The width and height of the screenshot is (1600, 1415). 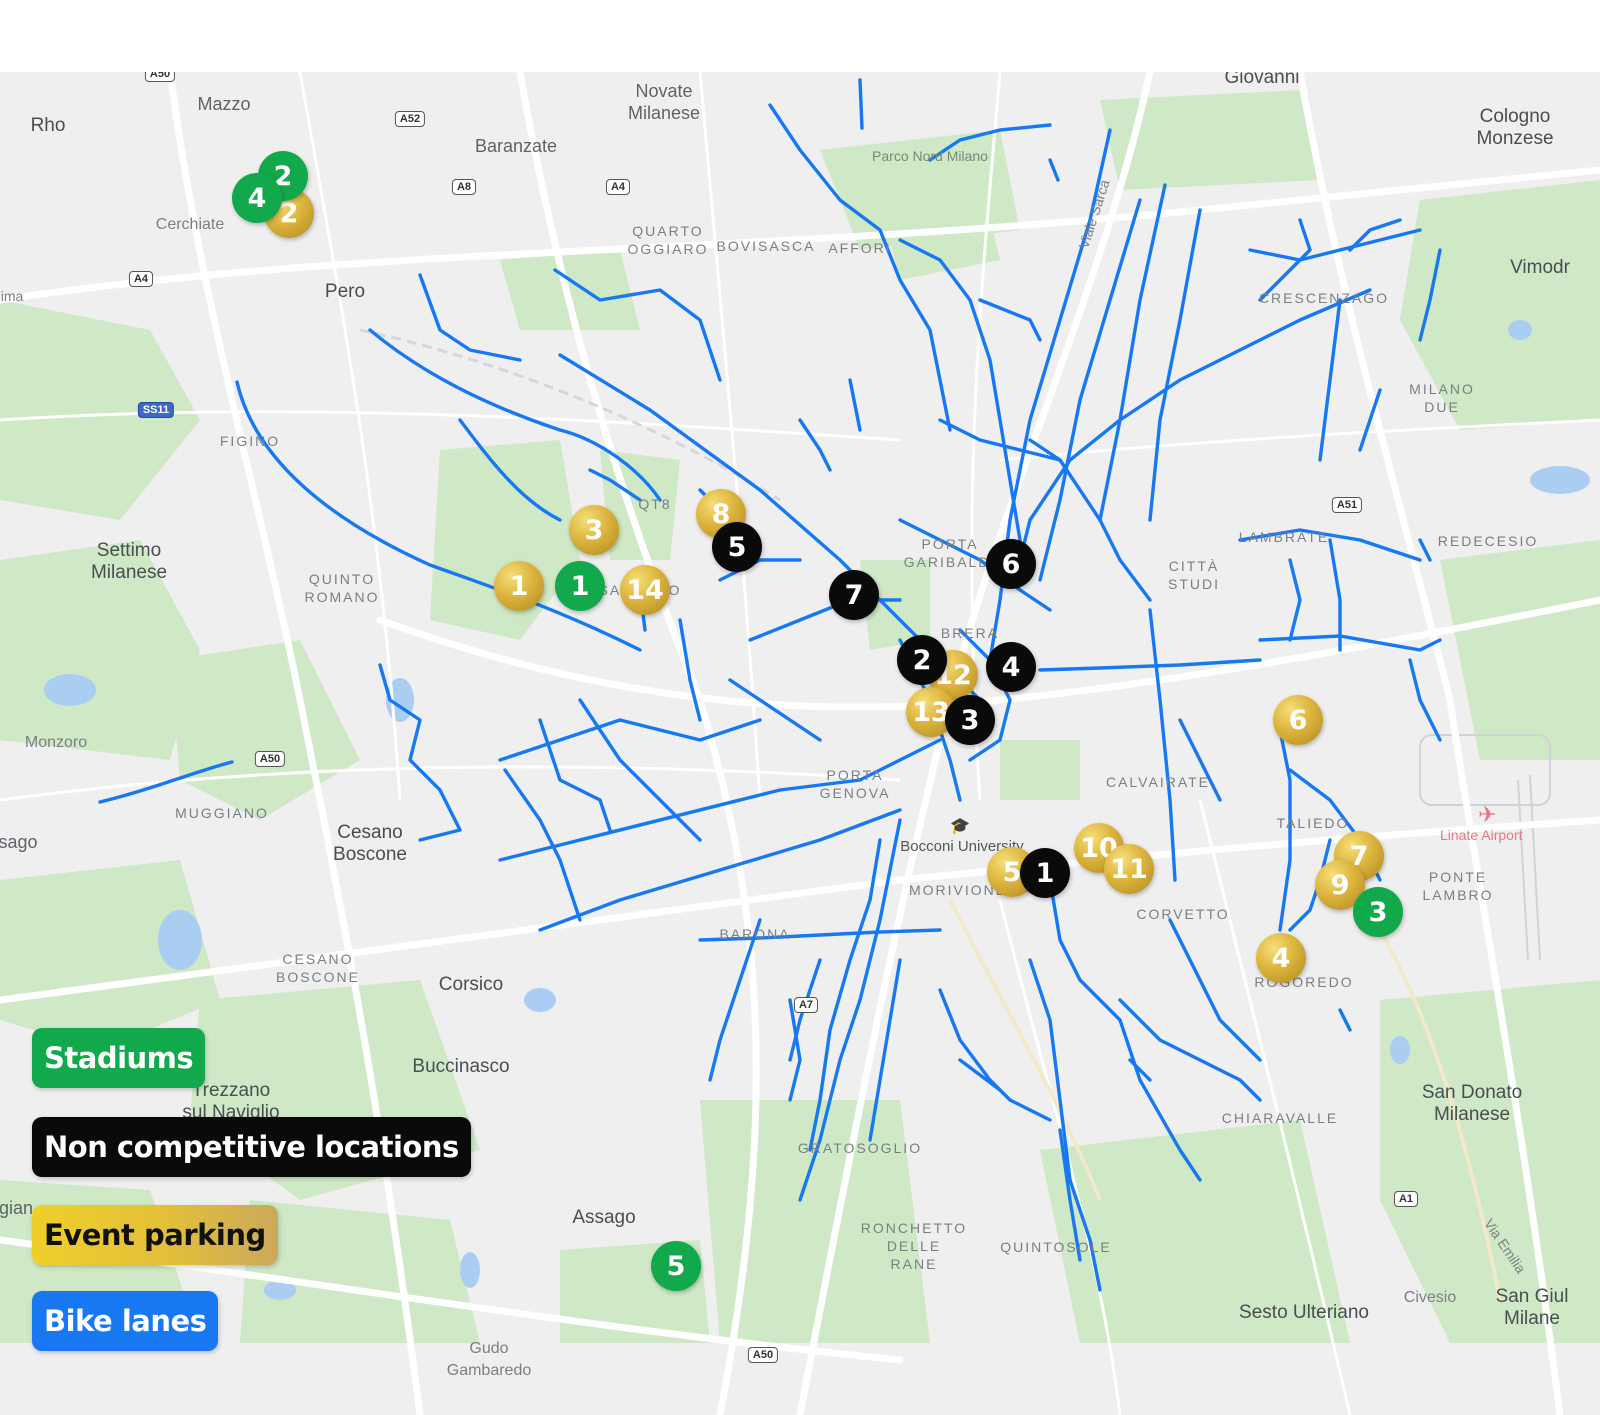 What do you see at coordinates (19, 842) in the screenshot?
I see `place-label-sago: sago` at bounding box center [19, 842].